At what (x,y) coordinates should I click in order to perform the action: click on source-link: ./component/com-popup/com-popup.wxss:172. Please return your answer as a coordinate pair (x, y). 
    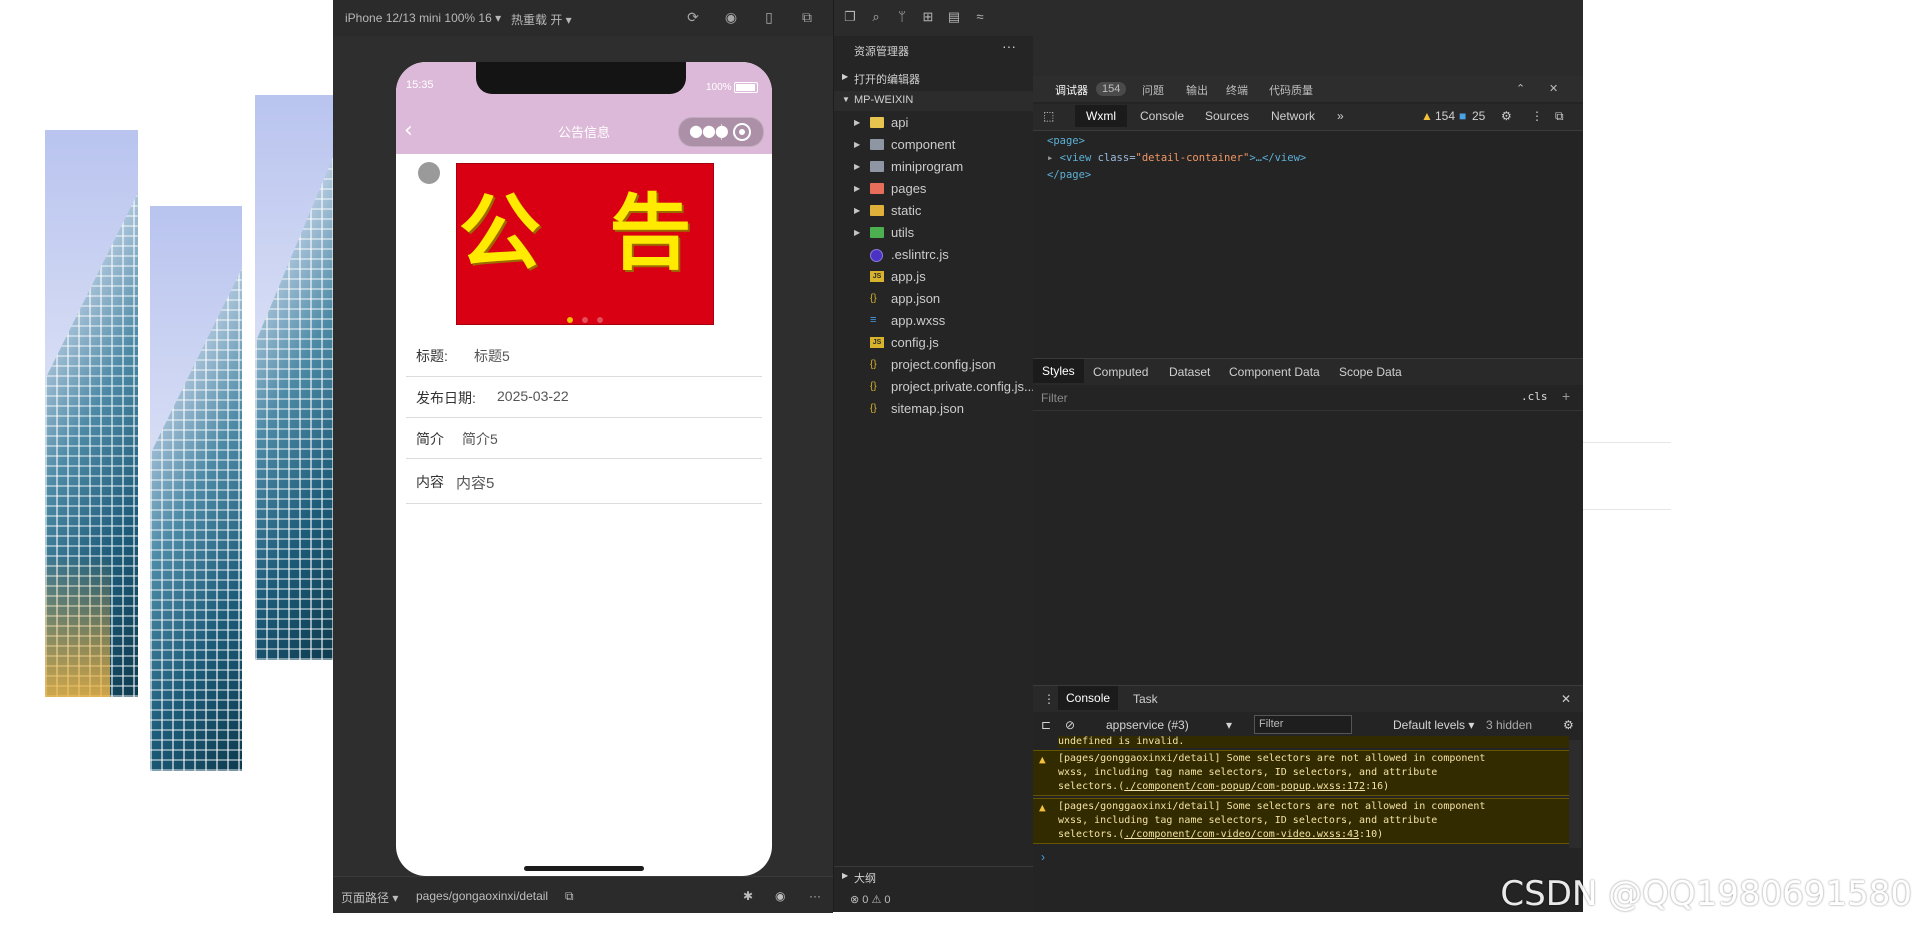
    Looking at the image, I should click on (1244, 786).